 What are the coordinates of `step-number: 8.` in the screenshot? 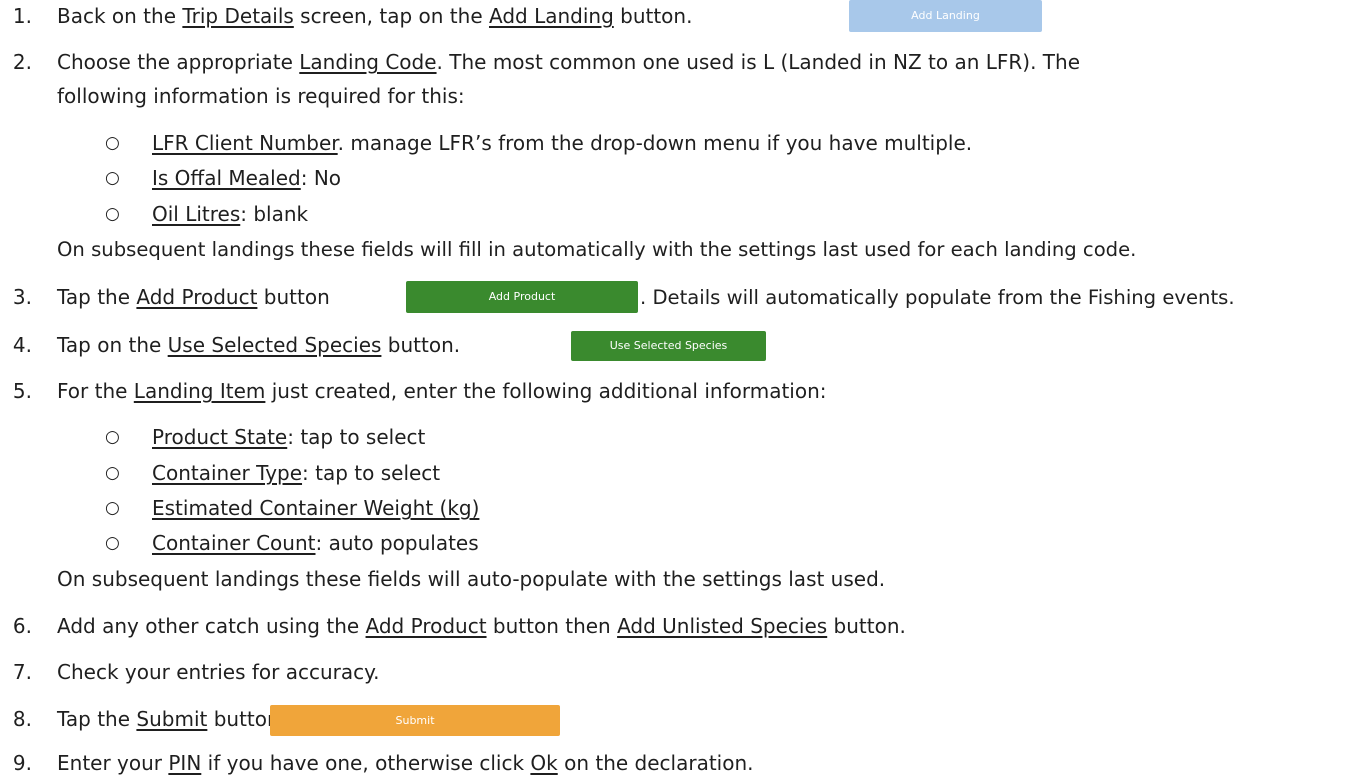 It's located at (22, 719).